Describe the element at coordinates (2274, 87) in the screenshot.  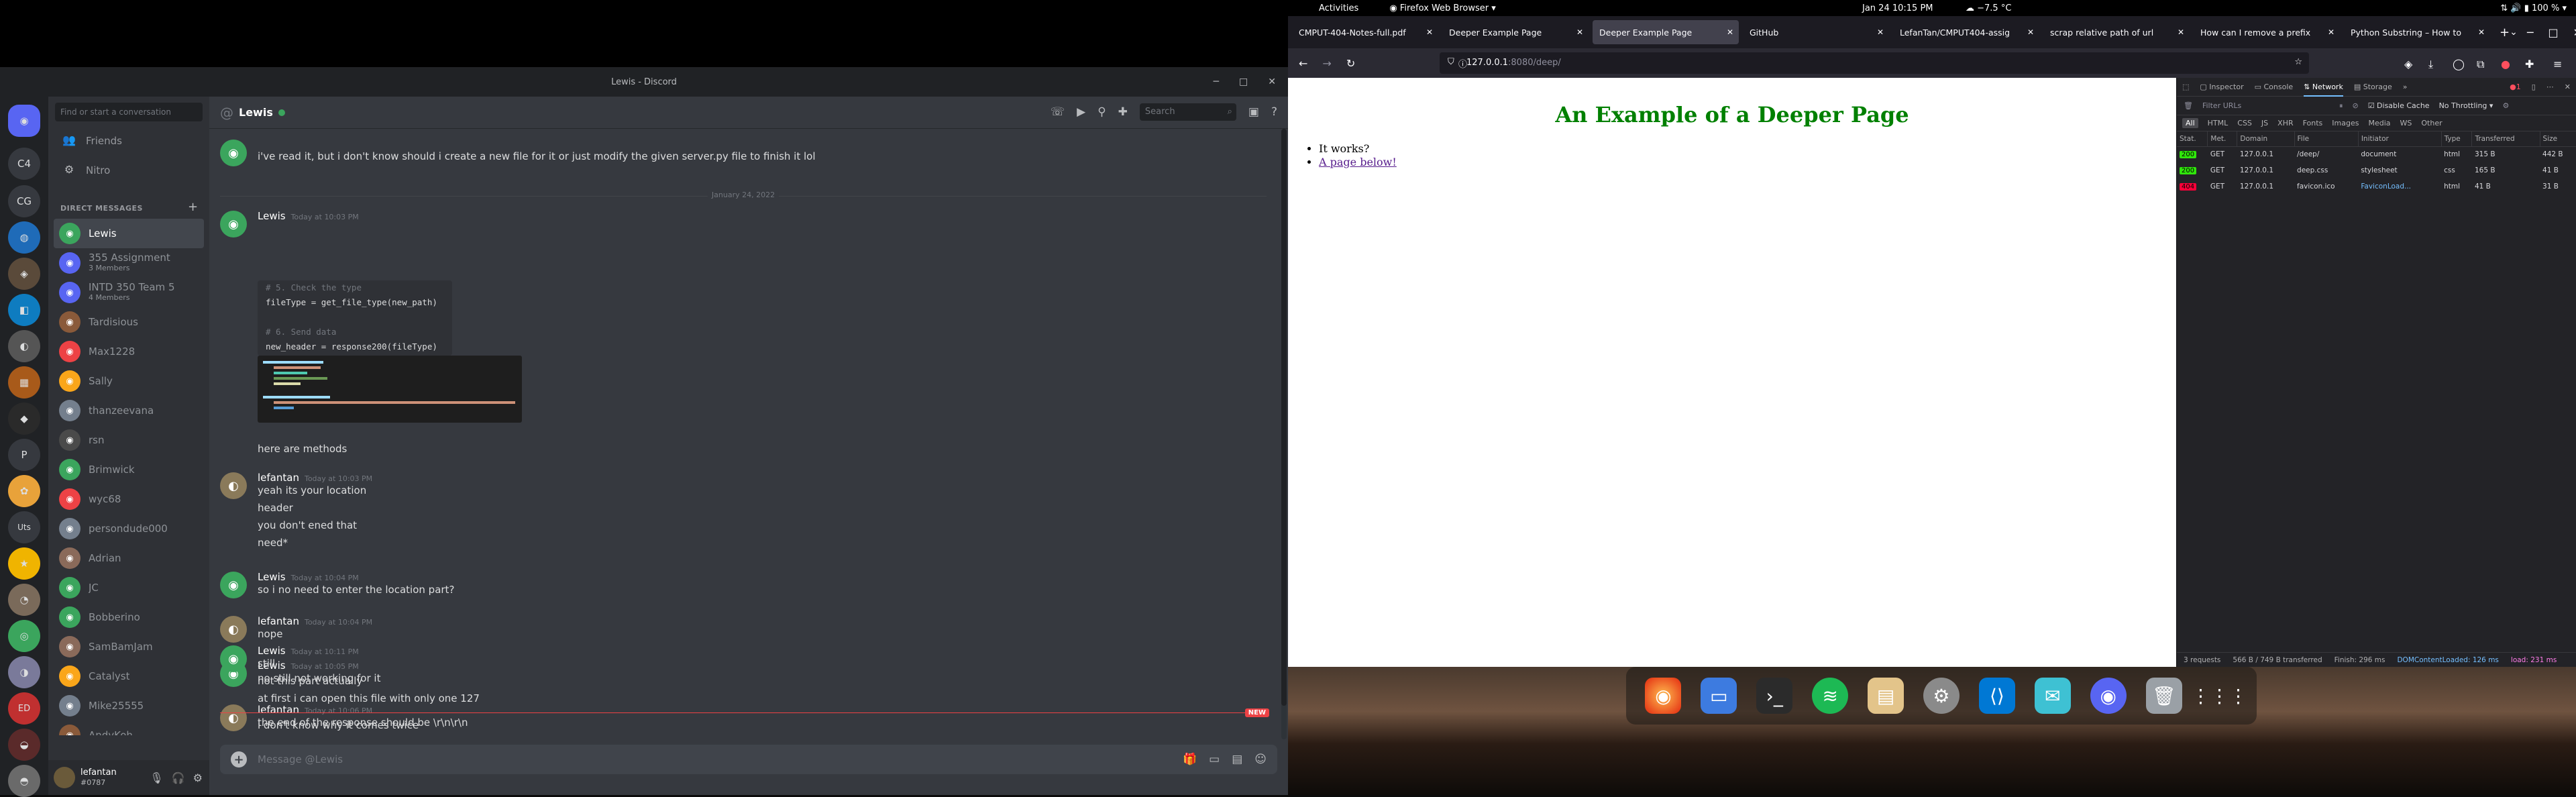
I see `tab-console: ▭ Console` at that location.